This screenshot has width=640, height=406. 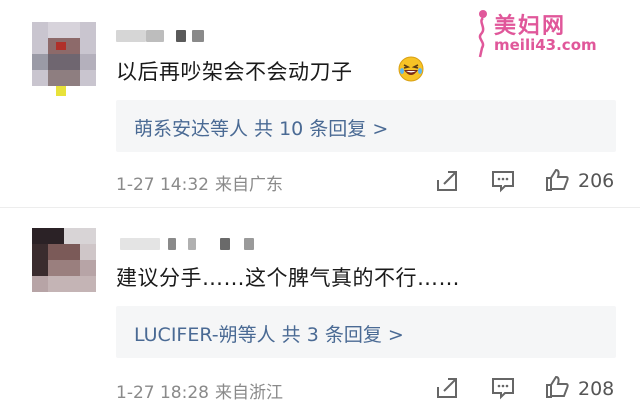 What do you see at coordinates (321, 335) in the screenshot?
I see `reply-count-link: 等人 共 3 条回复 >` at bounding box center [321, 335].